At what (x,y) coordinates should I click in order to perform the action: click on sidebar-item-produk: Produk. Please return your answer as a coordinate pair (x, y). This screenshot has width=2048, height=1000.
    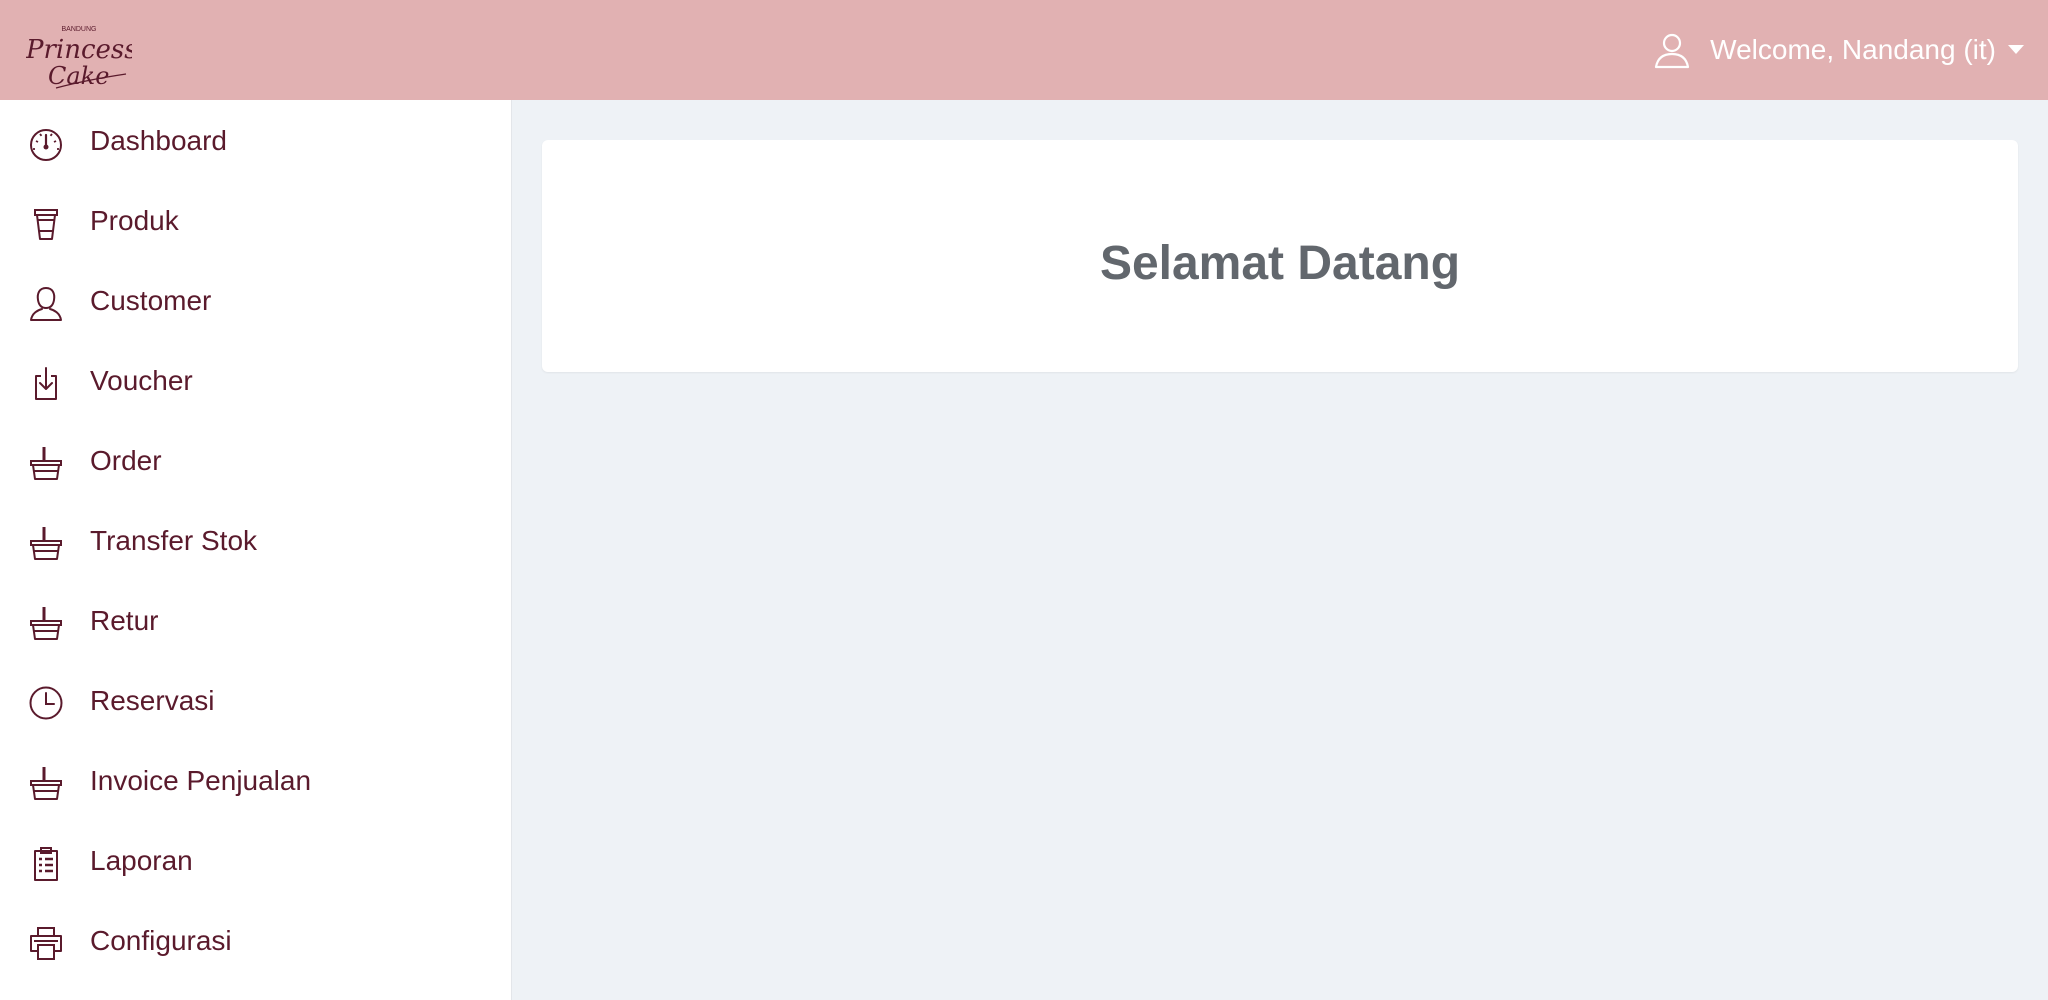
    Looking at the image, I should click on (255, 220).